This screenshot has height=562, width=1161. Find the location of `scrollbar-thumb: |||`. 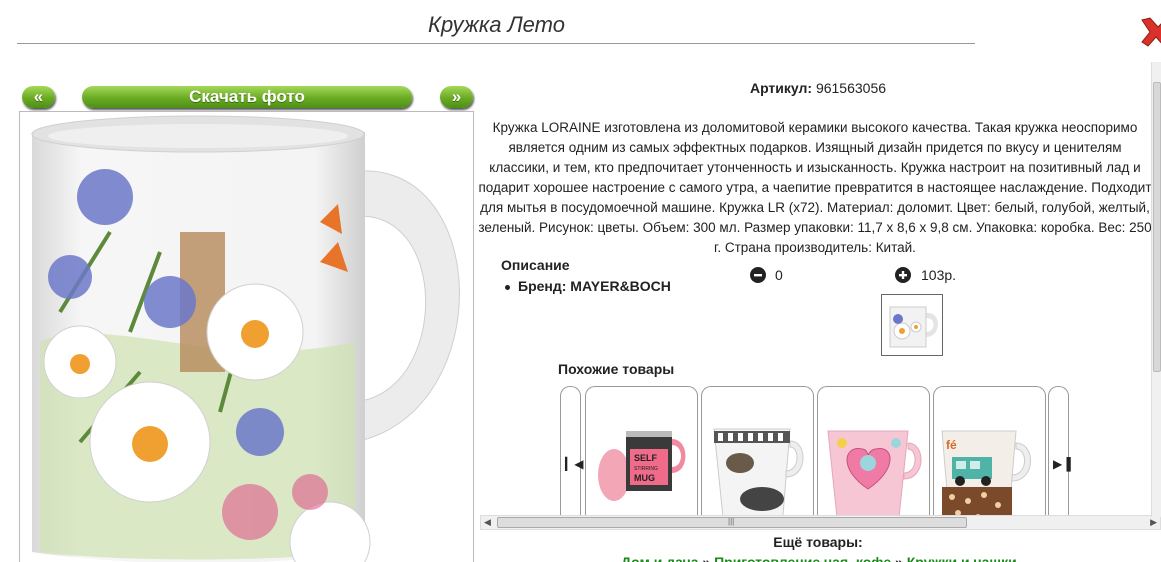

scrollbar-thumb: ||| is located at coordinates (732, 522).